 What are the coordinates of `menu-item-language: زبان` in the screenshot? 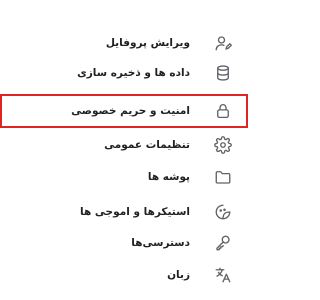 It's located at (124, 275).